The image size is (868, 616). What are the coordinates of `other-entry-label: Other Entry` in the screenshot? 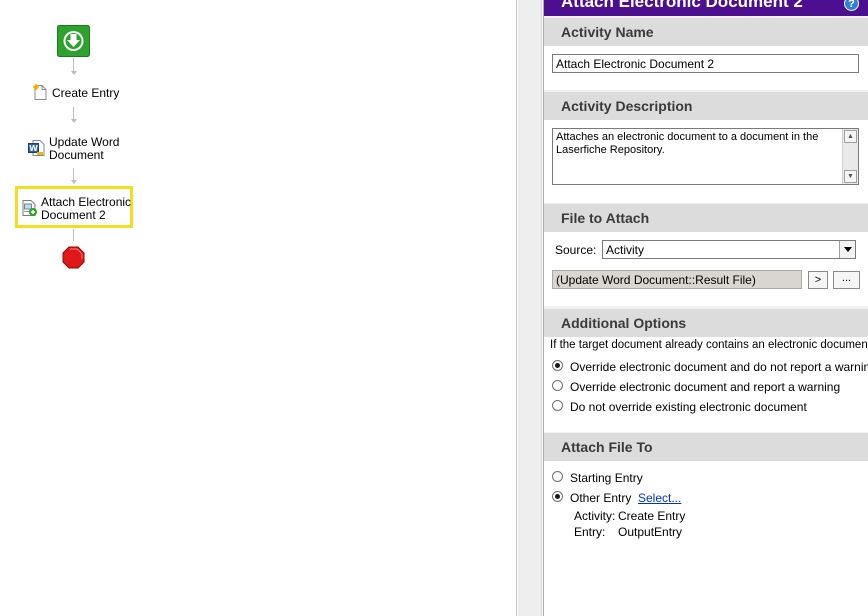 It's located at (600, 498).